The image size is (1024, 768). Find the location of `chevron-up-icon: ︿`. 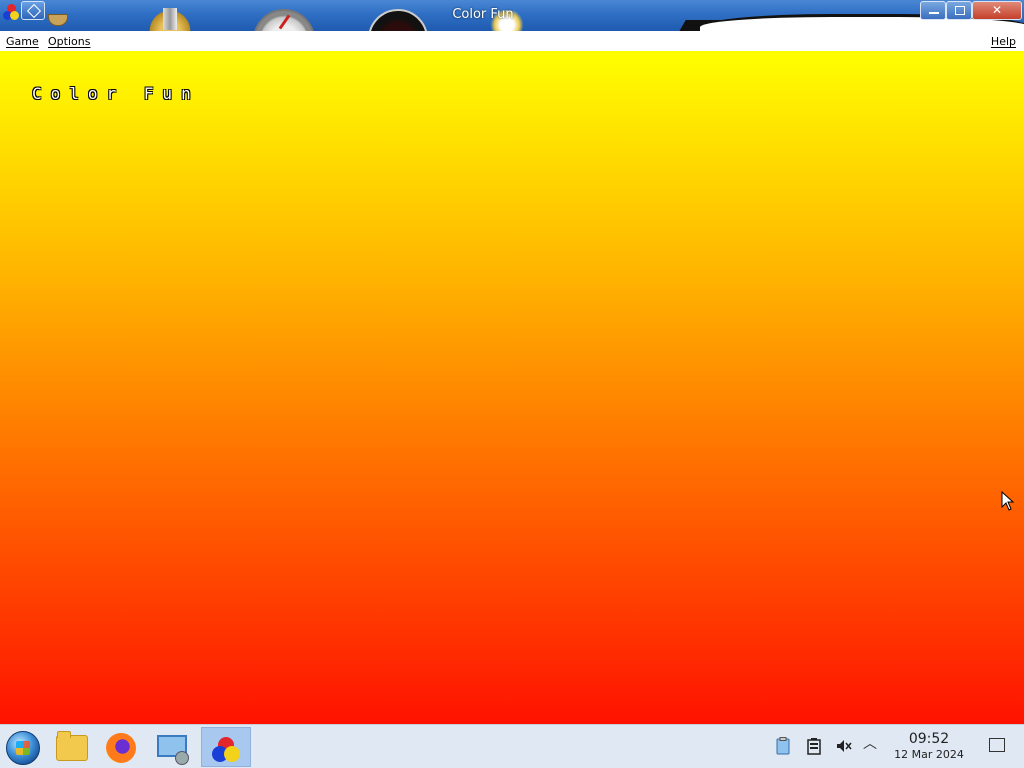

chevron-up-icon: ︿ is located at coordinates (872, 742).